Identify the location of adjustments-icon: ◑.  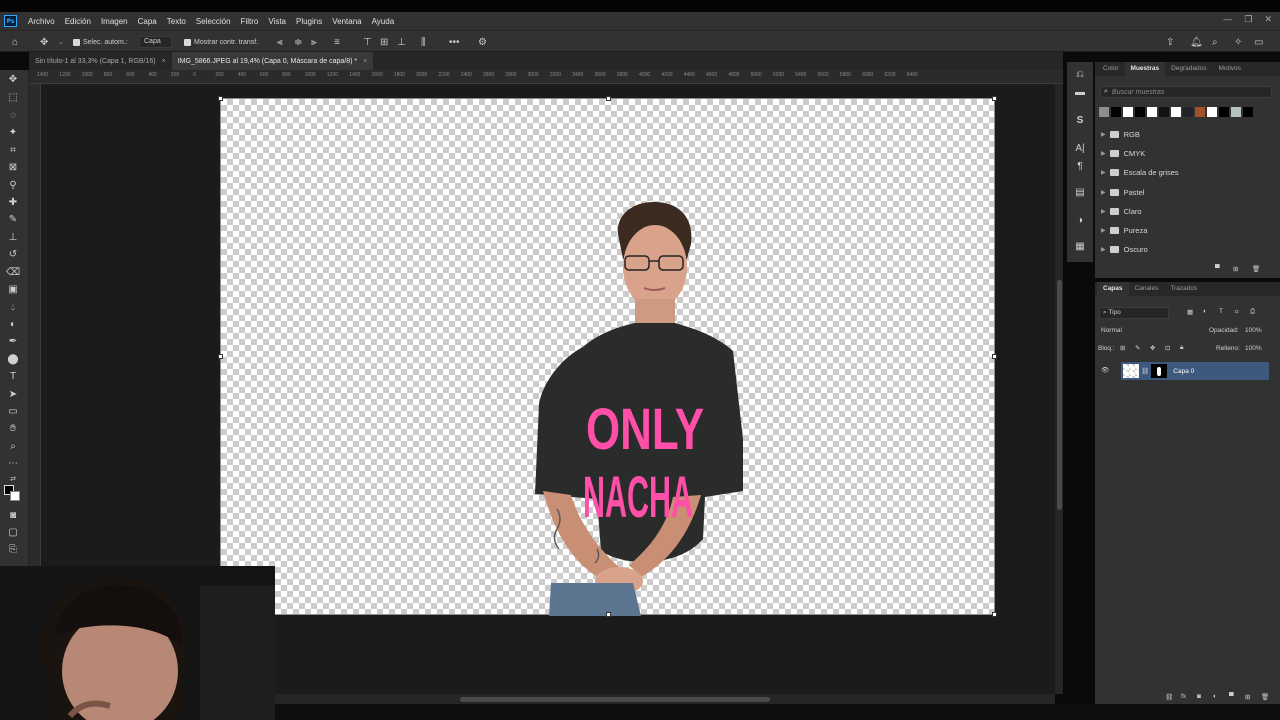
(1080, 221).